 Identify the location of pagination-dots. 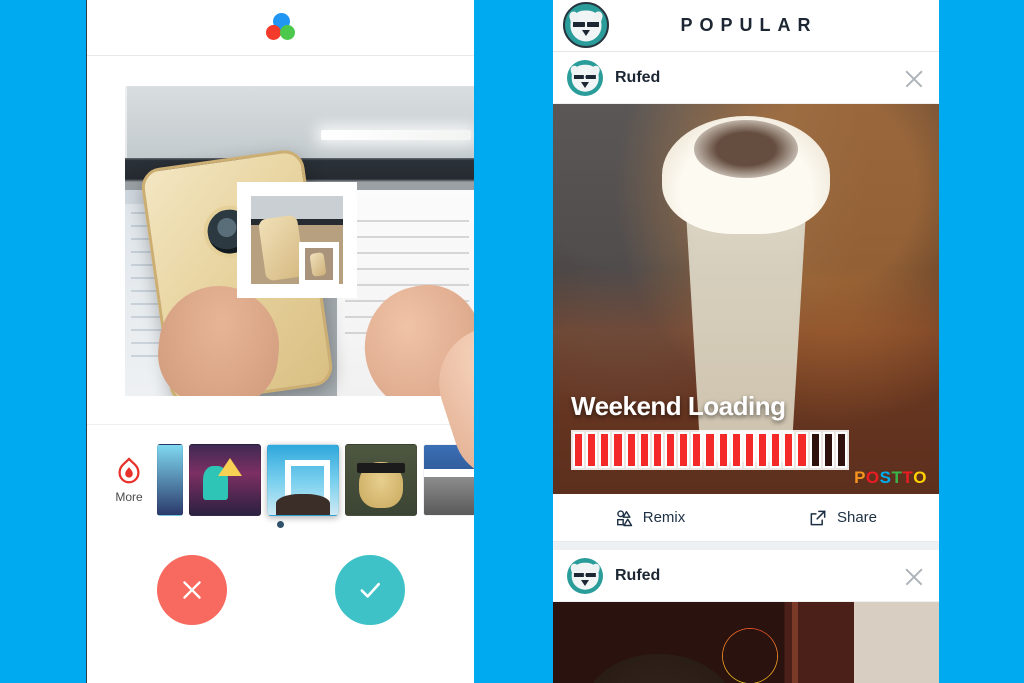
(280, 524).